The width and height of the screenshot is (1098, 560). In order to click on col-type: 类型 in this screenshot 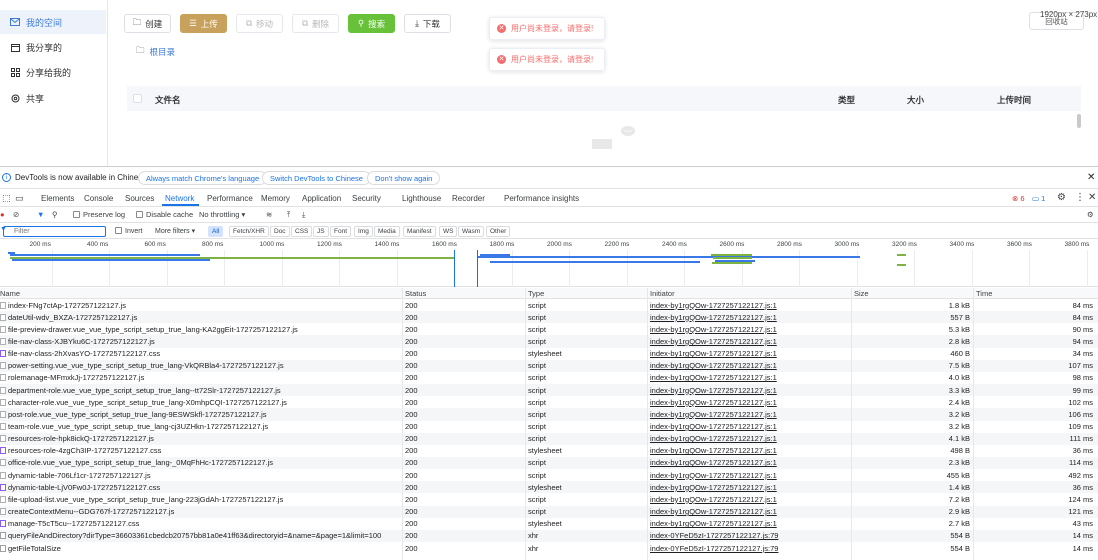, I will do `click(846, 100)`.